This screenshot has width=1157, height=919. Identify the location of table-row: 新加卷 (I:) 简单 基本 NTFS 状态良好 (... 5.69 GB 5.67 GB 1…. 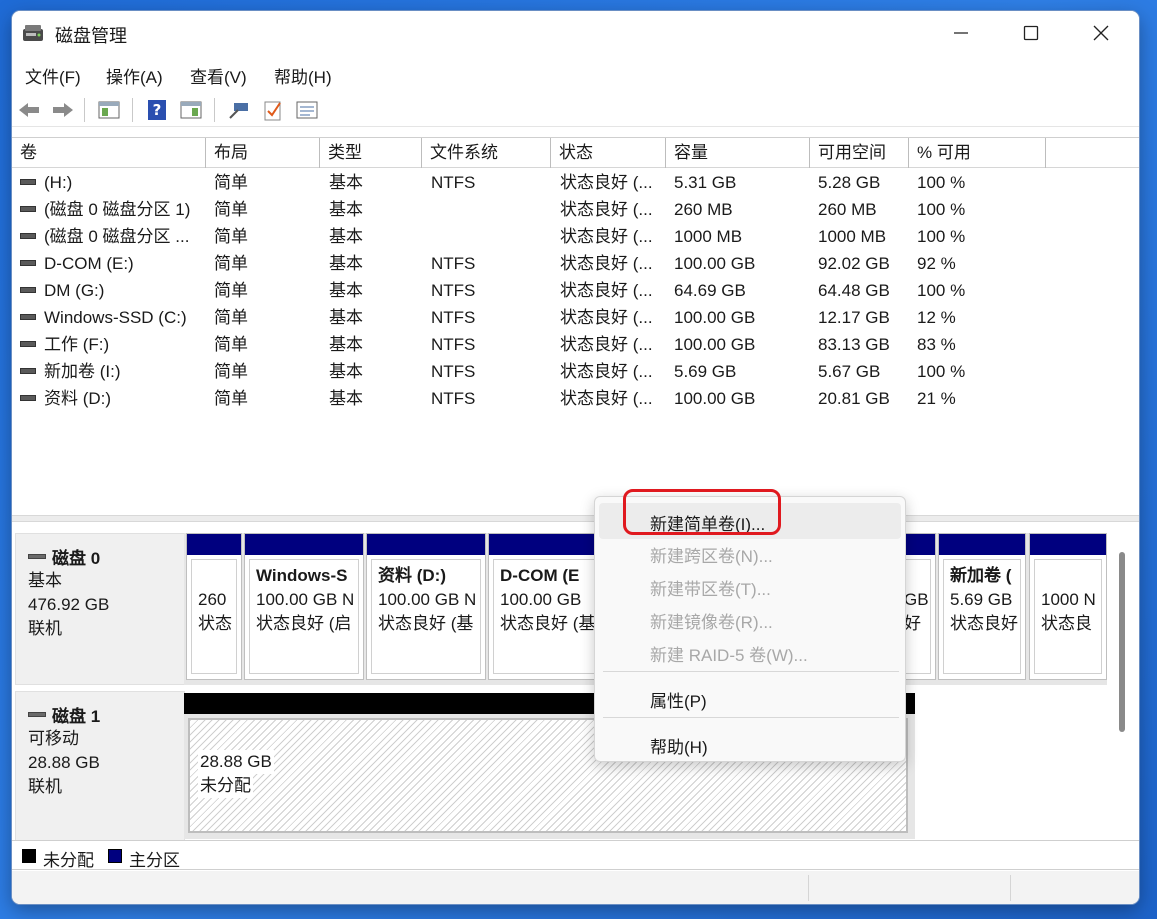
(575, 371).